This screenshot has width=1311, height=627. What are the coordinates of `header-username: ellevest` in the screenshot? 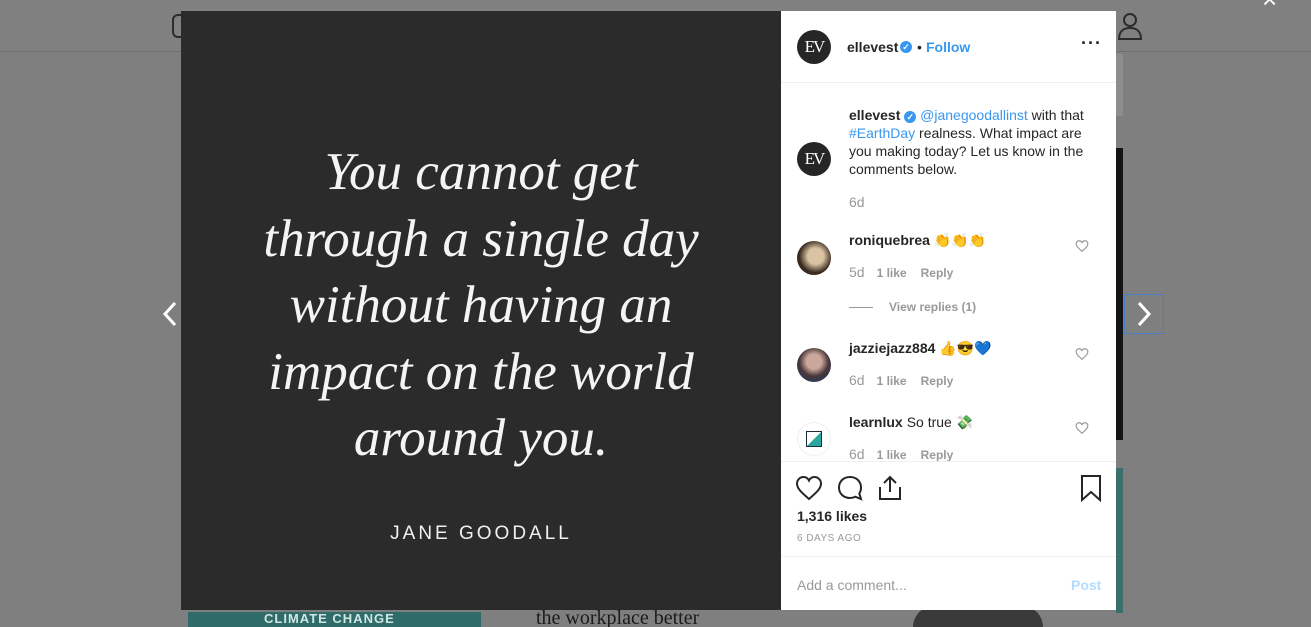 It's located at (872, 47).